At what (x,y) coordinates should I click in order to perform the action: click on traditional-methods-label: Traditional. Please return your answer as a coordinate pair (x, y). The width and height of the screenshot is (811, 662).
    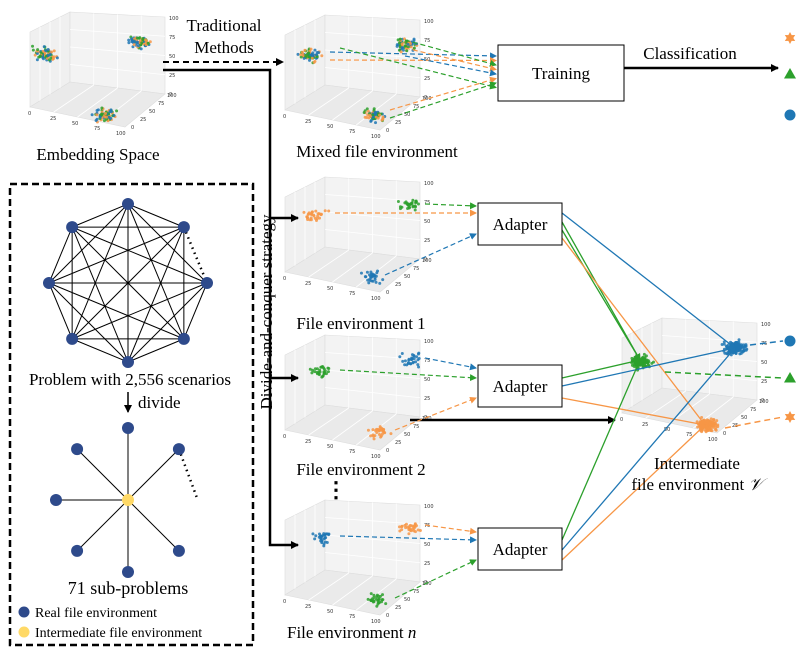
    Looking at the image, I should click on (224, 25).